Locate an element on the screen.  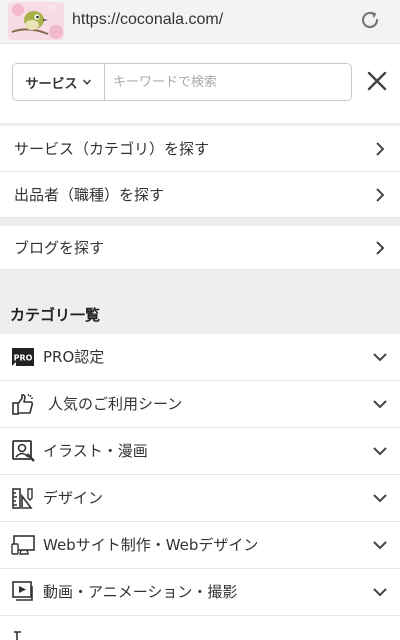
nav-item-label: ブログを探す is located at coordinates (59, 248).